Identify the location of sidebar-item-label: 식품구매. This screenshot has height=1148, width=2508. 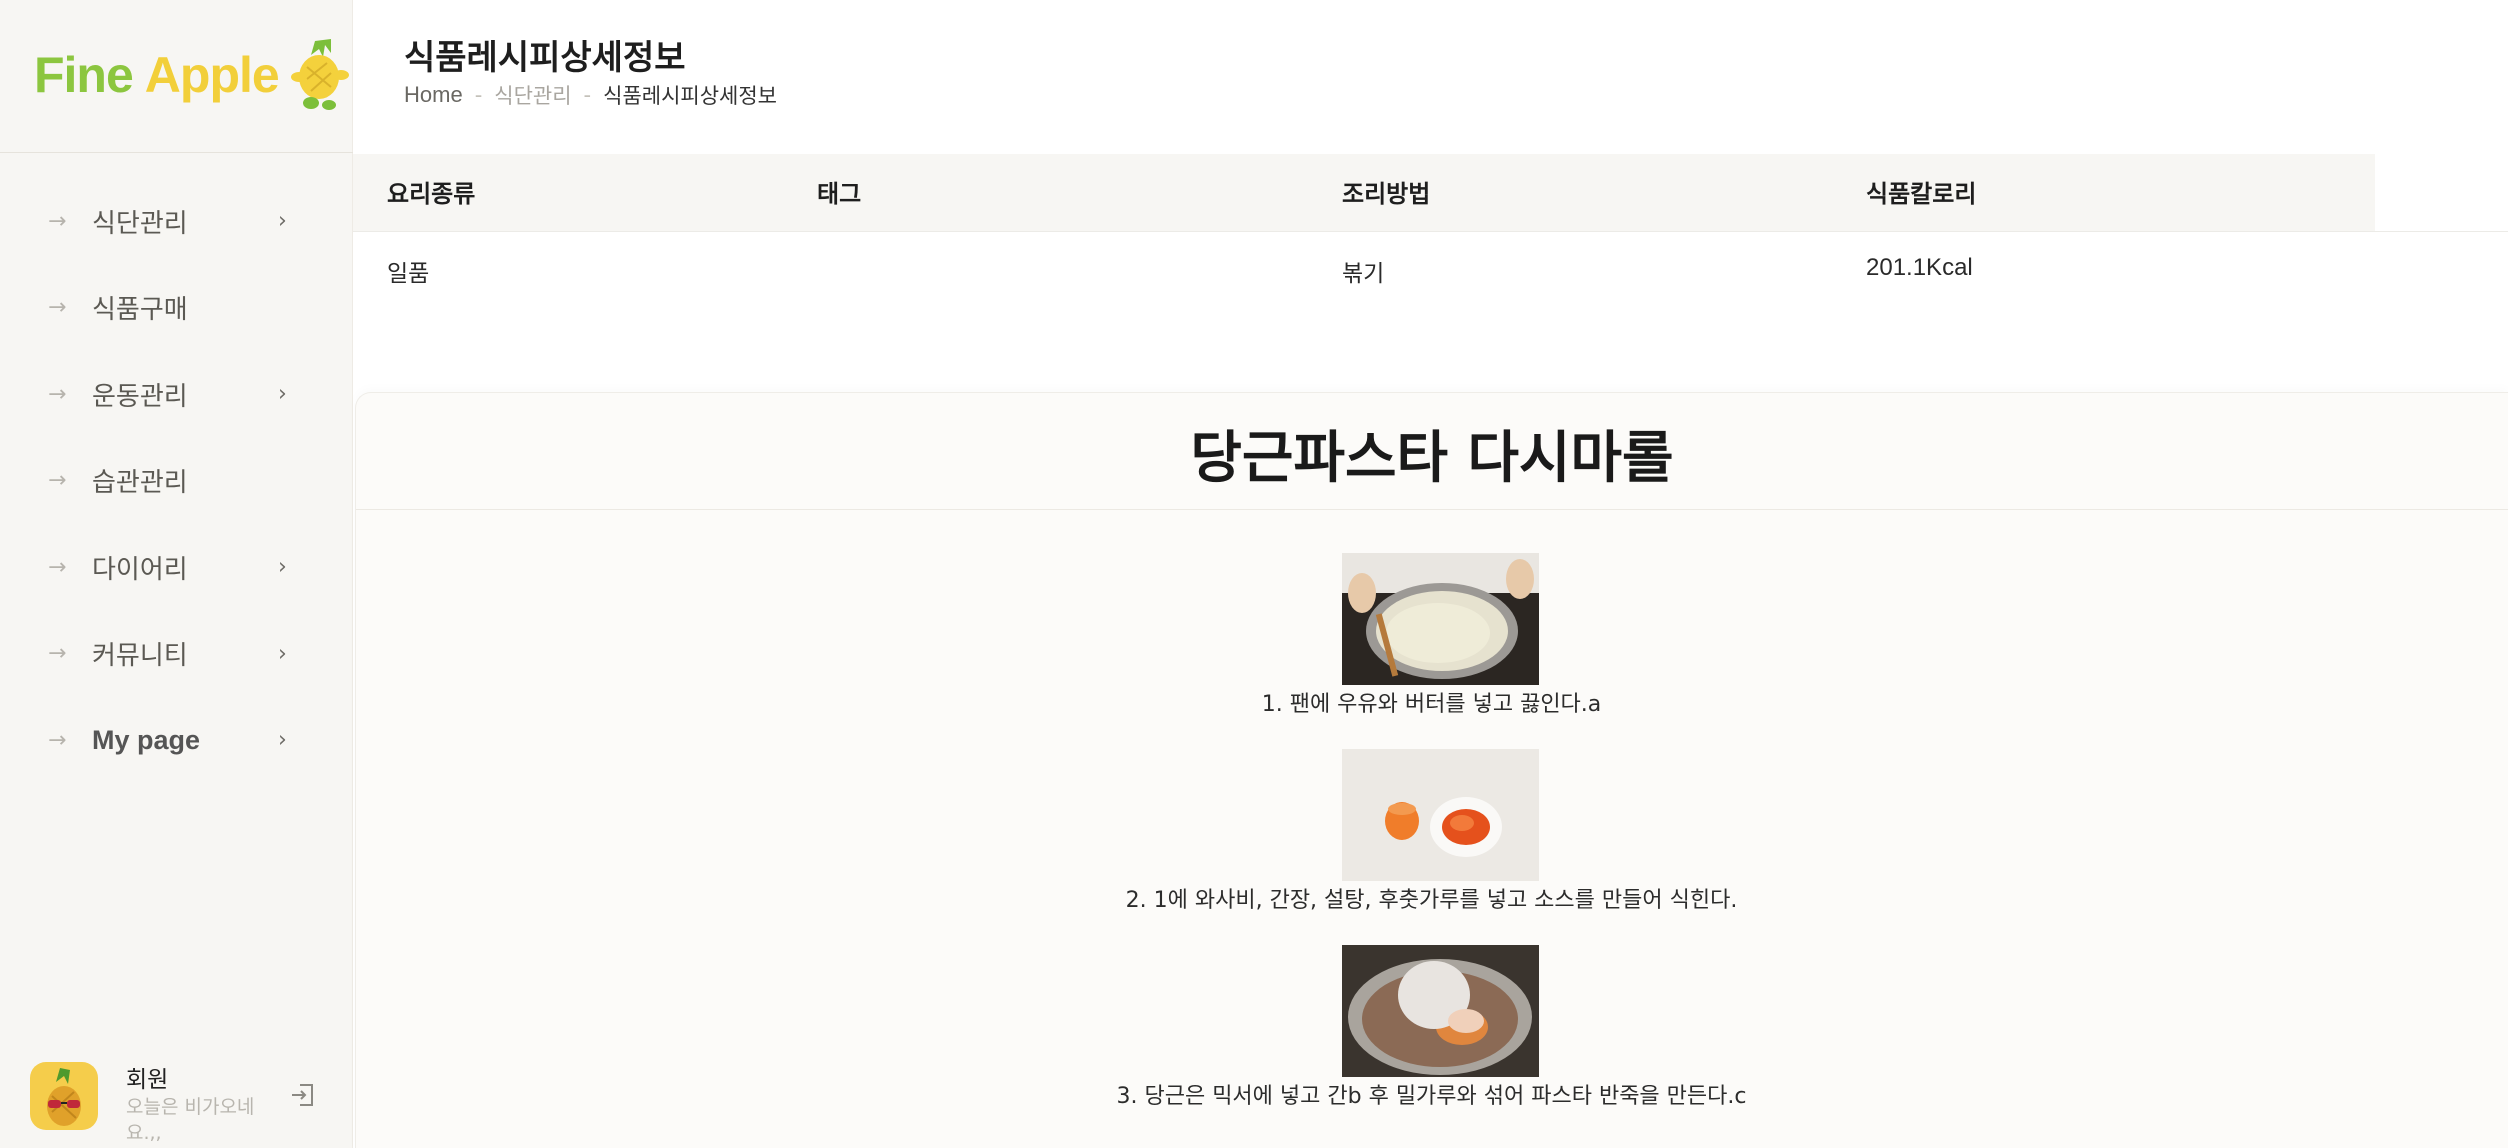
(140, 310).